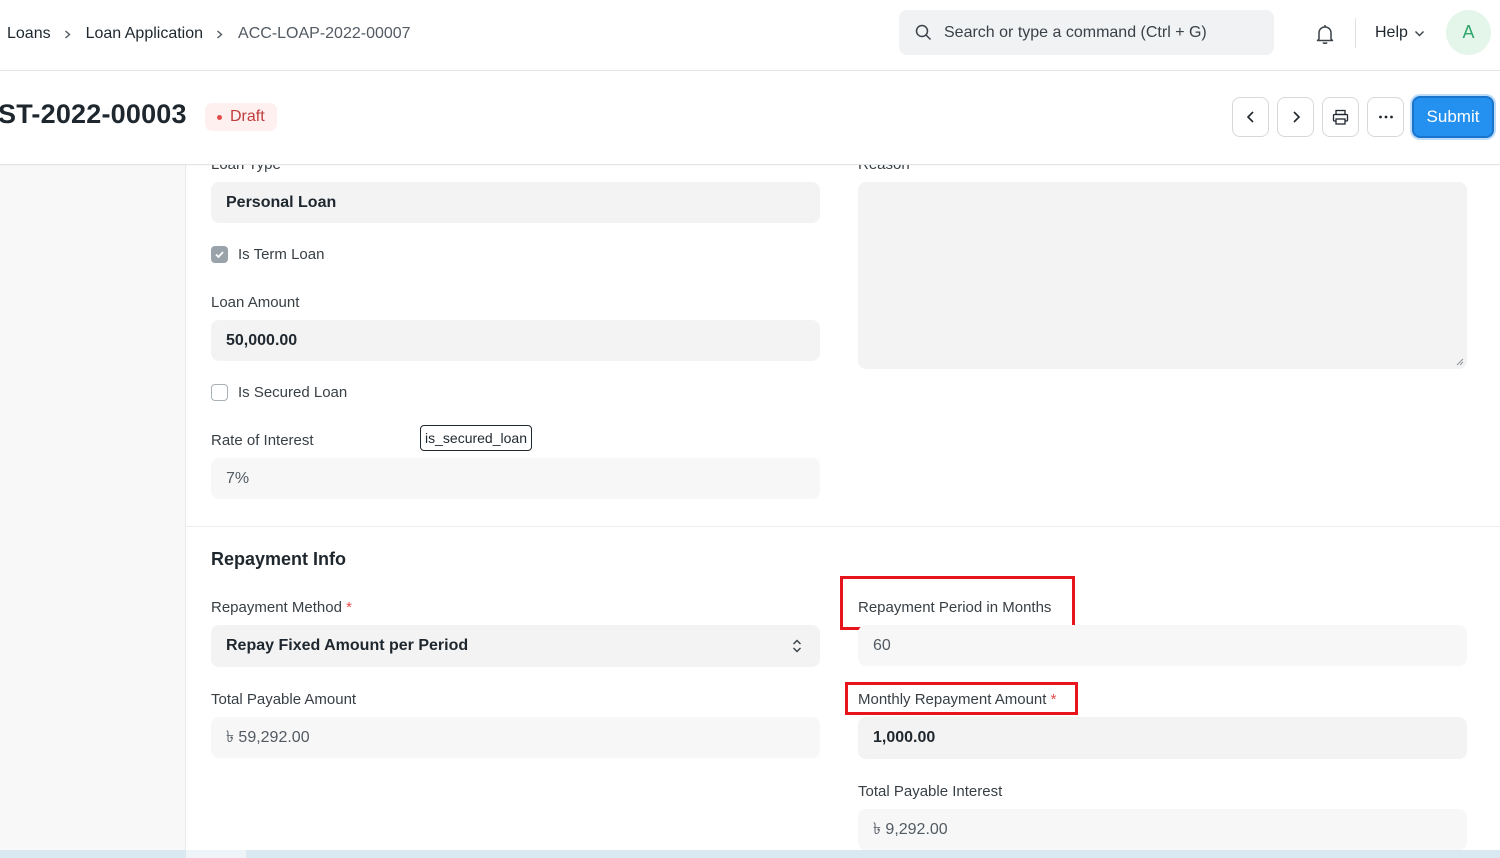 The height and width of the screenshot is (858, 1500). What do you see at coordinates (276, 607) in the screenshot?
I see `repayment-method-label-text: Repayment Method` at bounding box center [276, 607].